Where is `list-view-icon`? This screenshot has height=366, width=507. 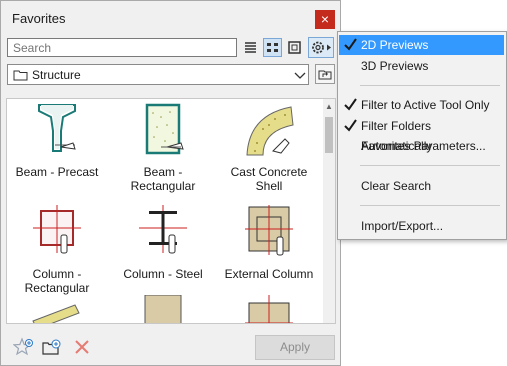
list-view-icon is located at coordinates (250, 47).